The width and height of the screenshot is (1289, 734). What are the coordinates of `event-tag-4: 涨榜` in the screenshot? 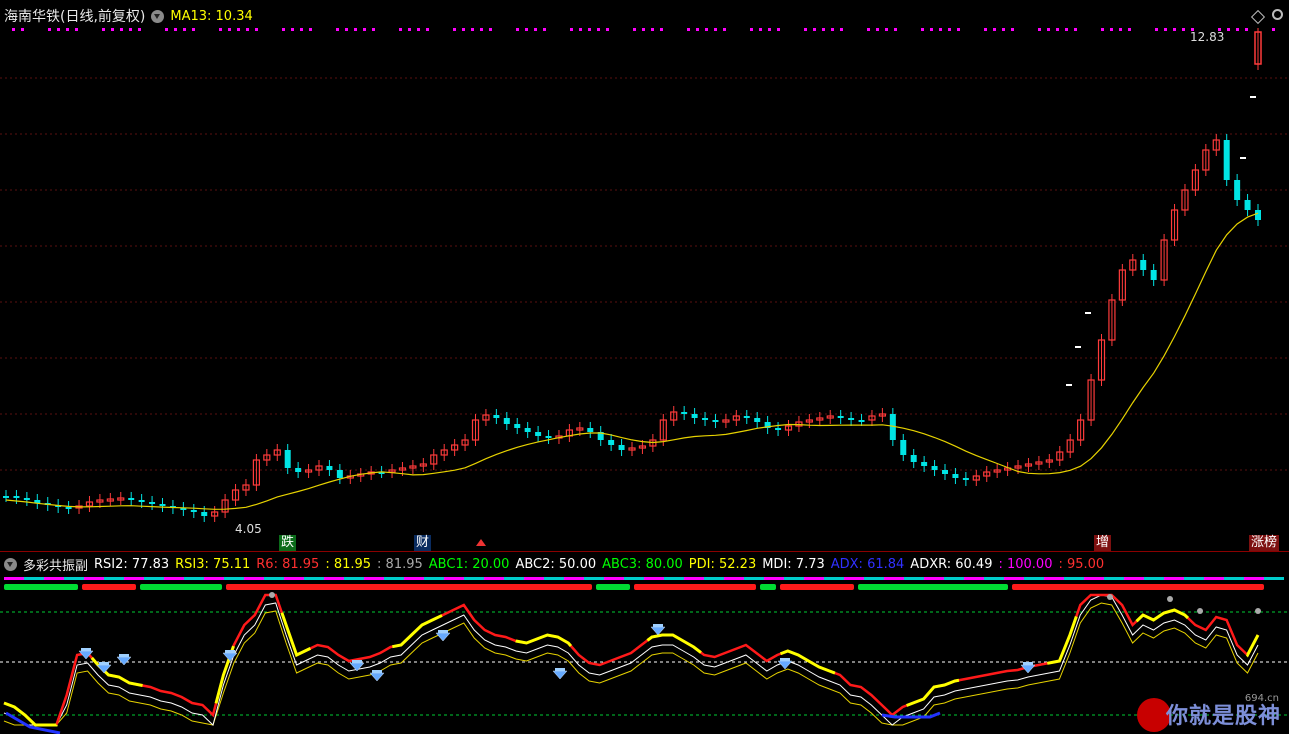 It's located at (1264, 543).